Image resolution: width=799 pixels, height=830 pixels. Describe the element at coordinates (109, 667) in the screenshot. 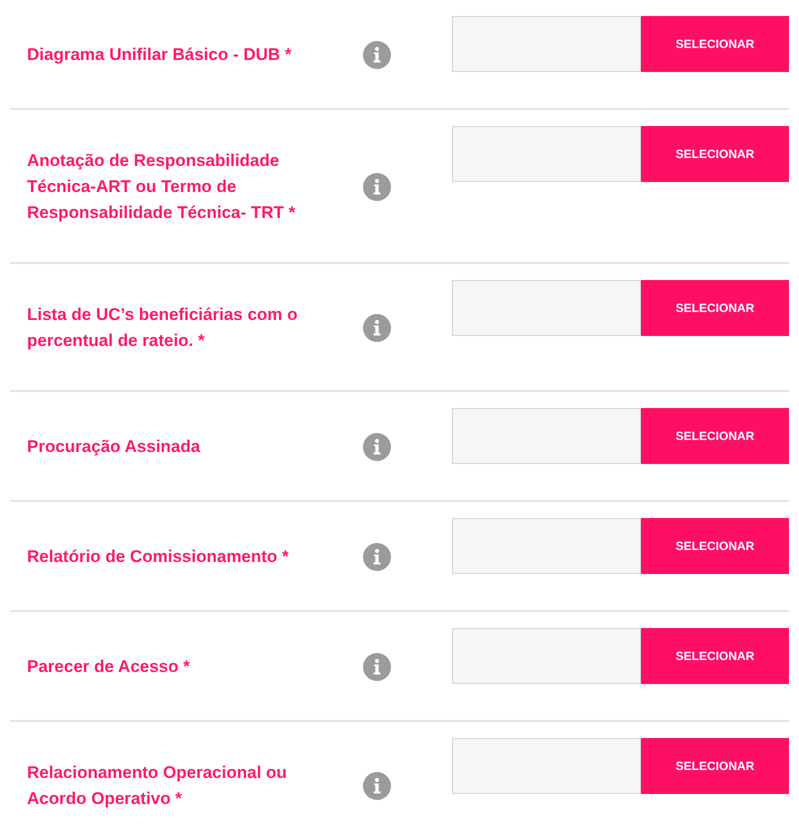

I see `document-label: Parecer de Acesso *` at that location.